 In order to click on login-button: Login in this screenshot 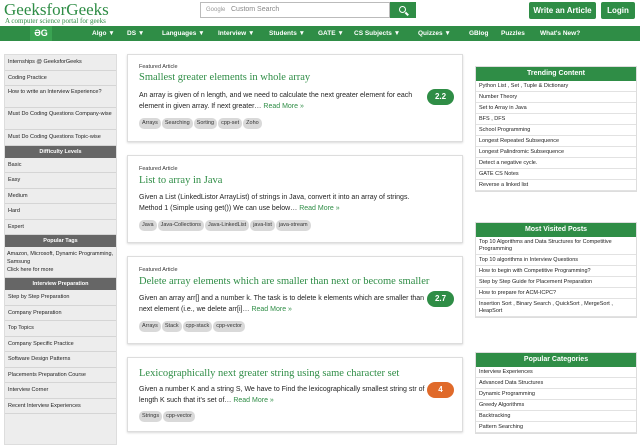, I will do `click(618, 10)`.